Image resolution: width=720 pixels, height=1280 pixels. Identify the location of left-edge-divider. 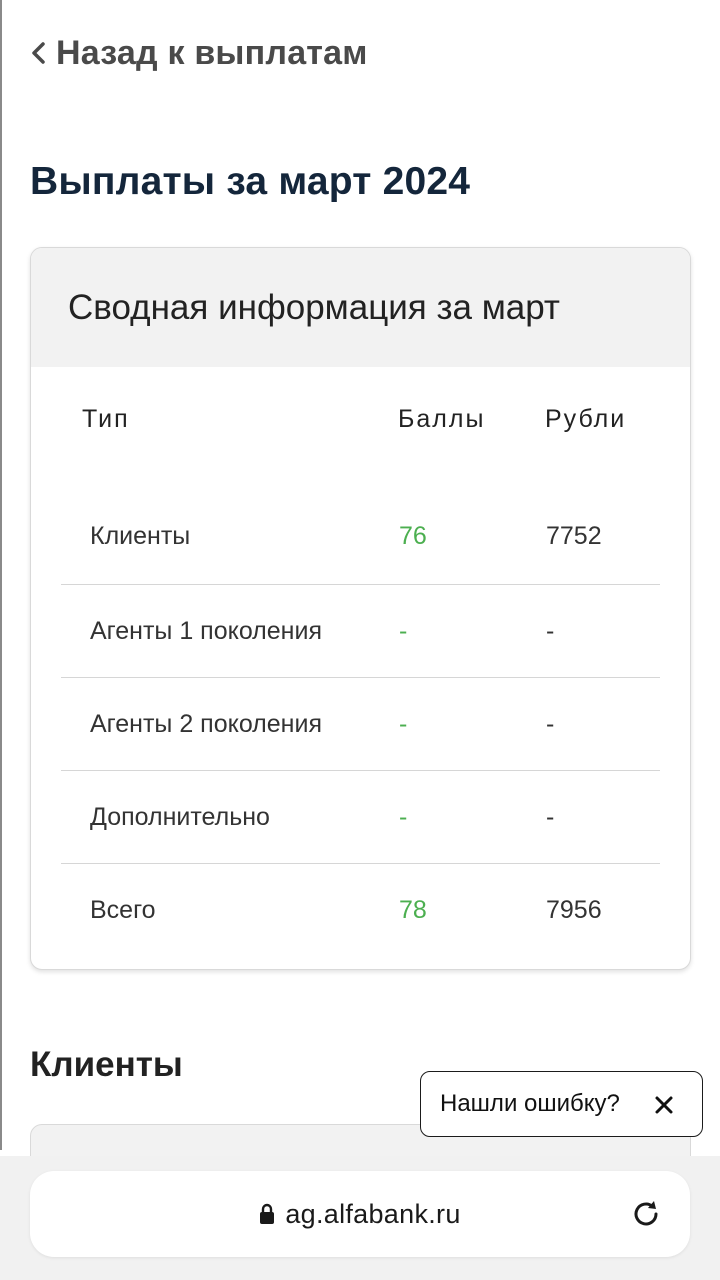
(1, 575).